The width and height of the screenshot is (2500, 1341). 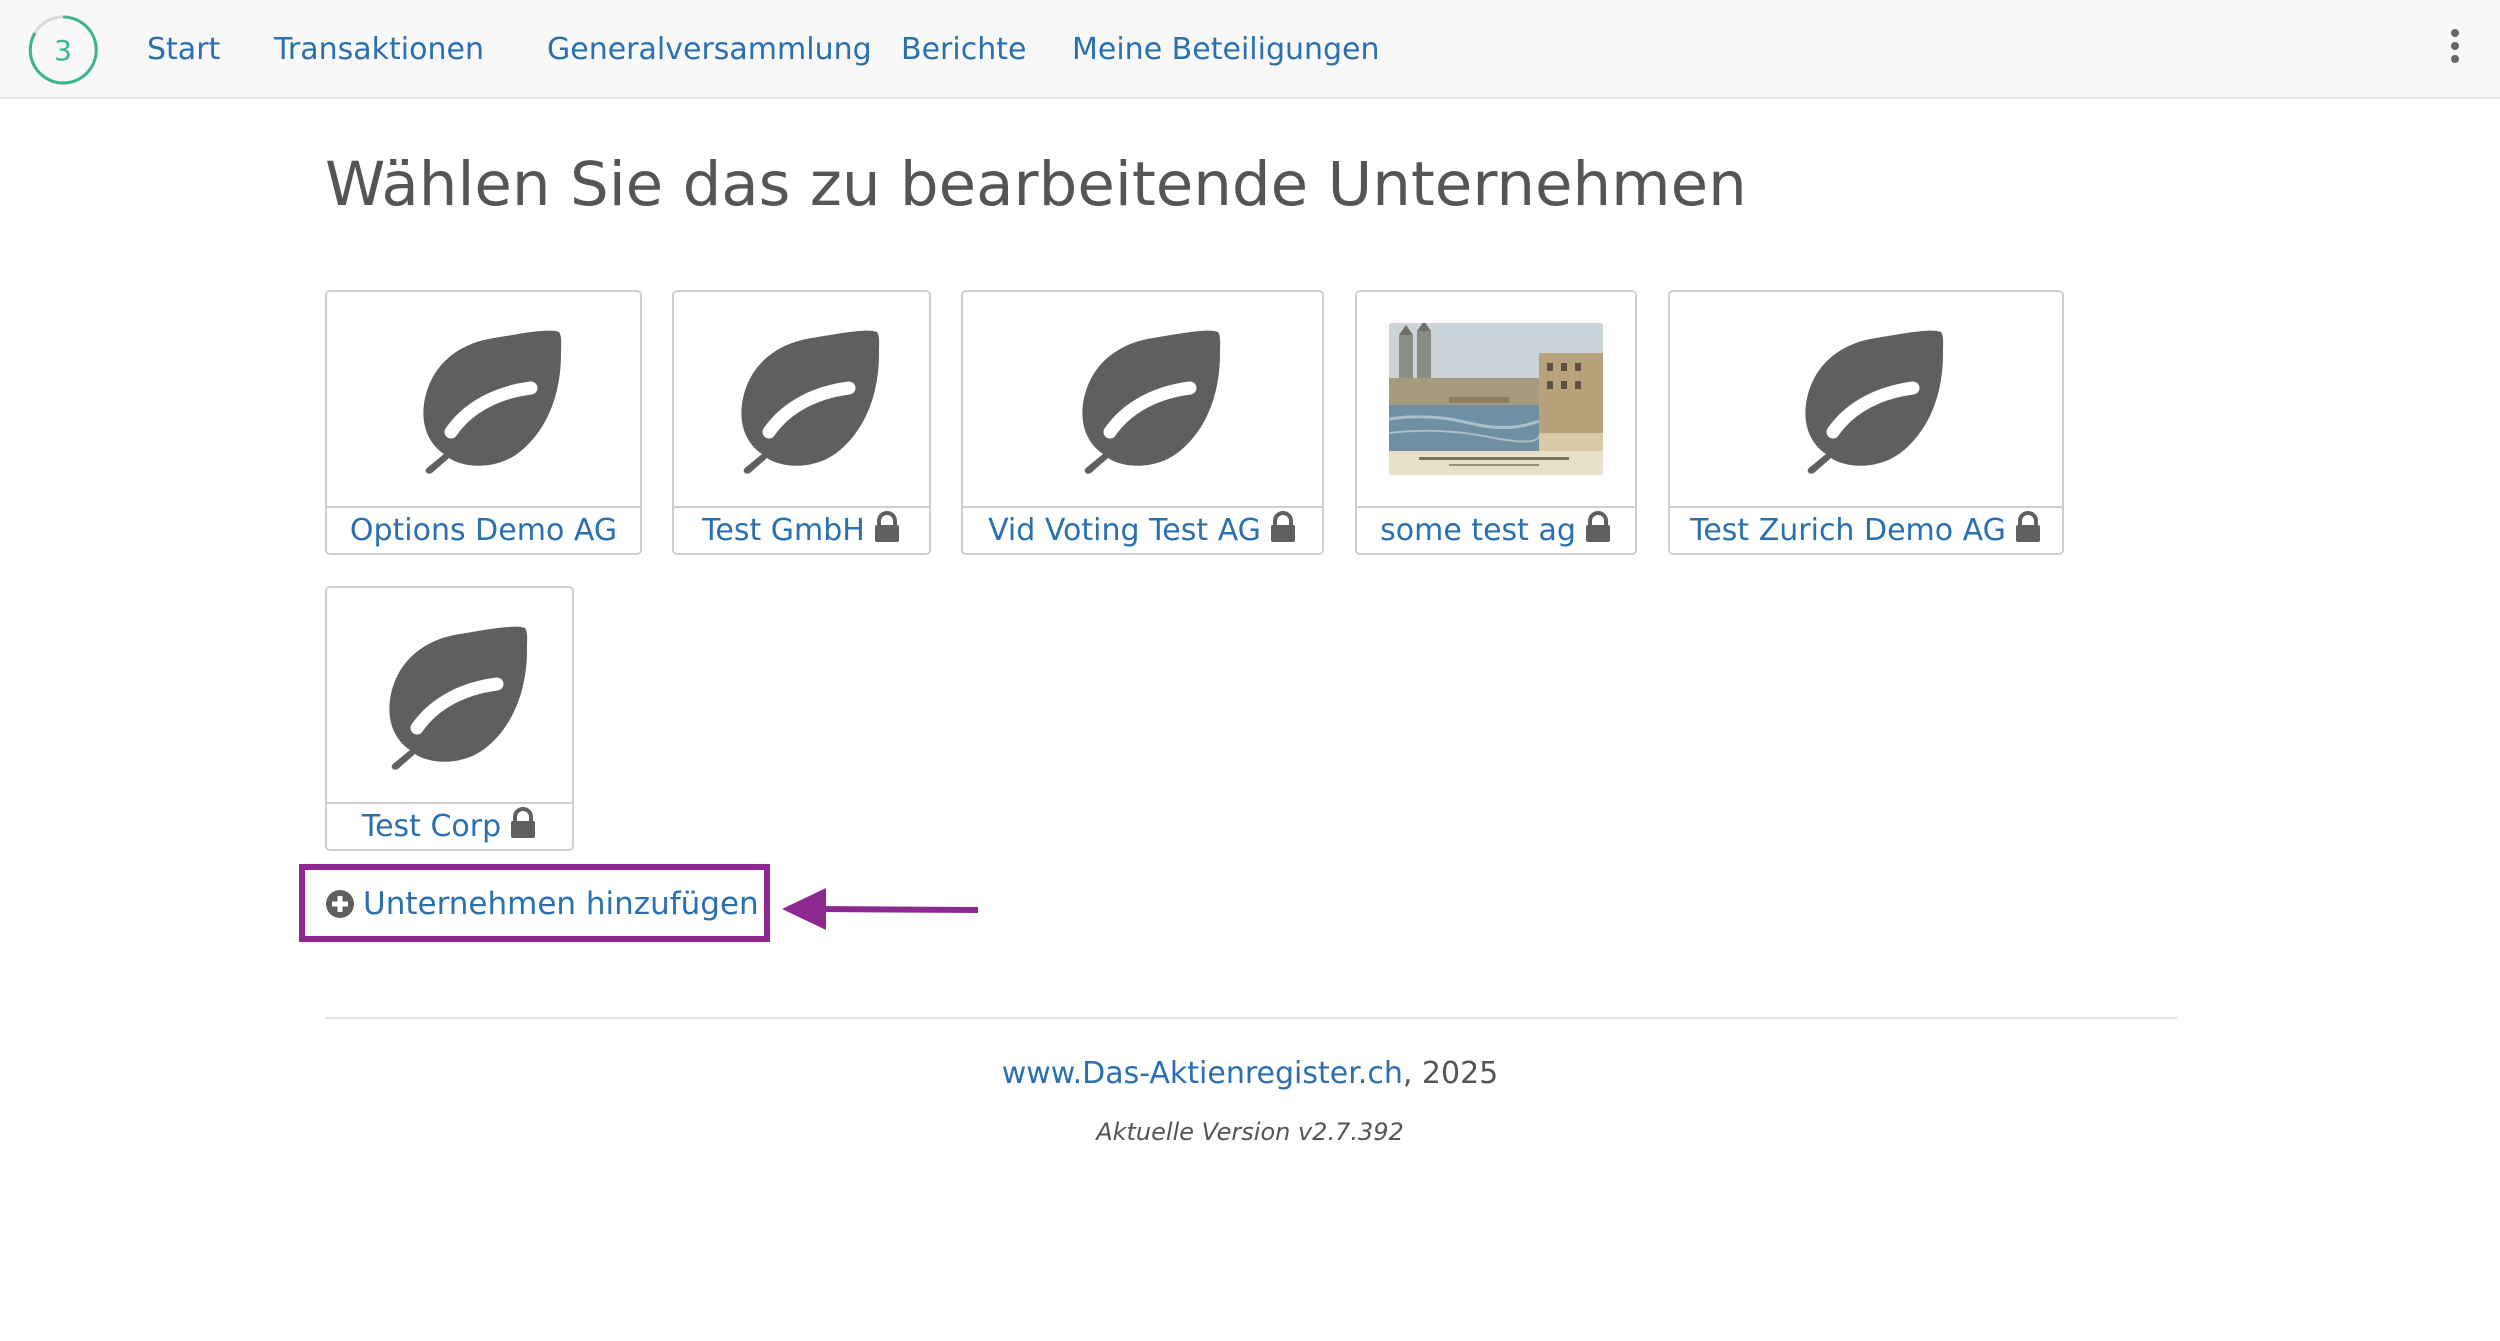 I want to click on plus-circle-icon, so click(x=340, y=904).